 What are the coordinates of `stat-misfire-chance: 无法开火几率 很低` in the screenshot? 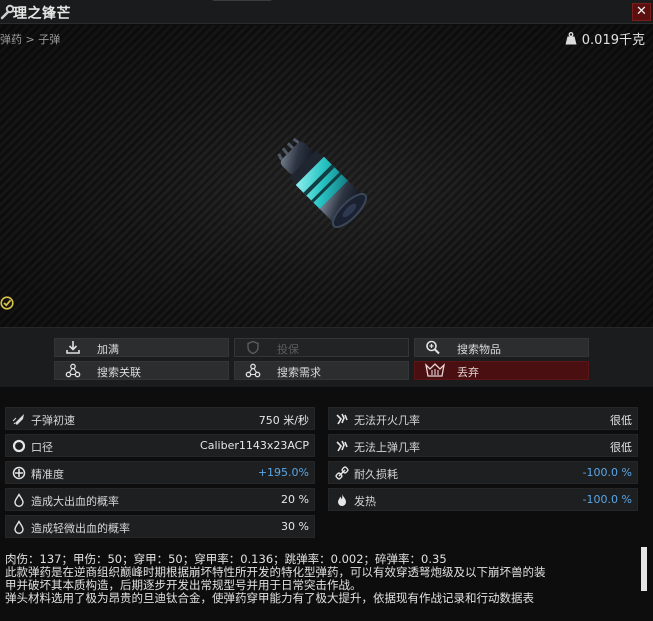 It's located at (483, 418).